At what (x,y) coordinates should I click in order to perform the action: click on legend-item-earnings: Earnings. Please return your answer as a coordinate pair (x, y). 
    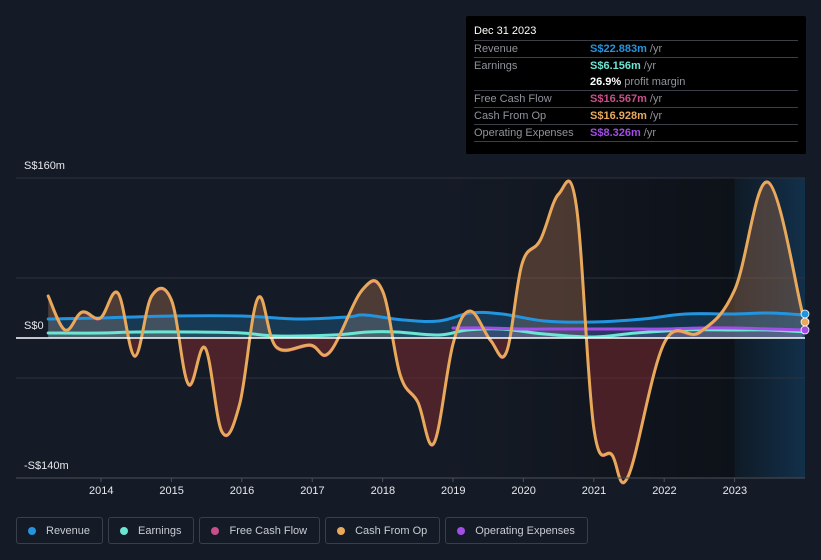
    Looking at the image, I should click on (151, 530).